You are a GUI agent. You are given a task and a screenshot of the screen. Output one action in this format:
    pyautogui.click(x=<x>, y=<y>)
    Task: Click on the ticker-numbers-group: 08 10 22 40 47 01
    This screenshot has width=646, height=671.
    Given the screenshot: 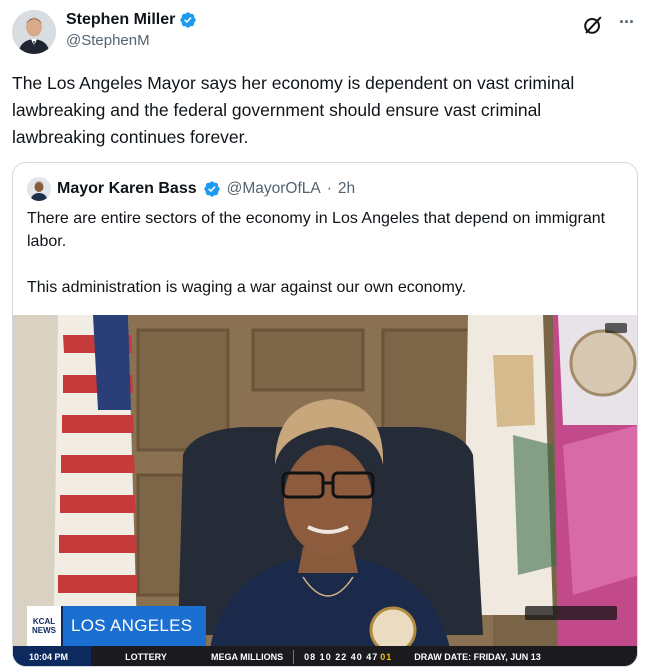 What is the action you would take?
    pyautogui.click(x=349, y=656)
    